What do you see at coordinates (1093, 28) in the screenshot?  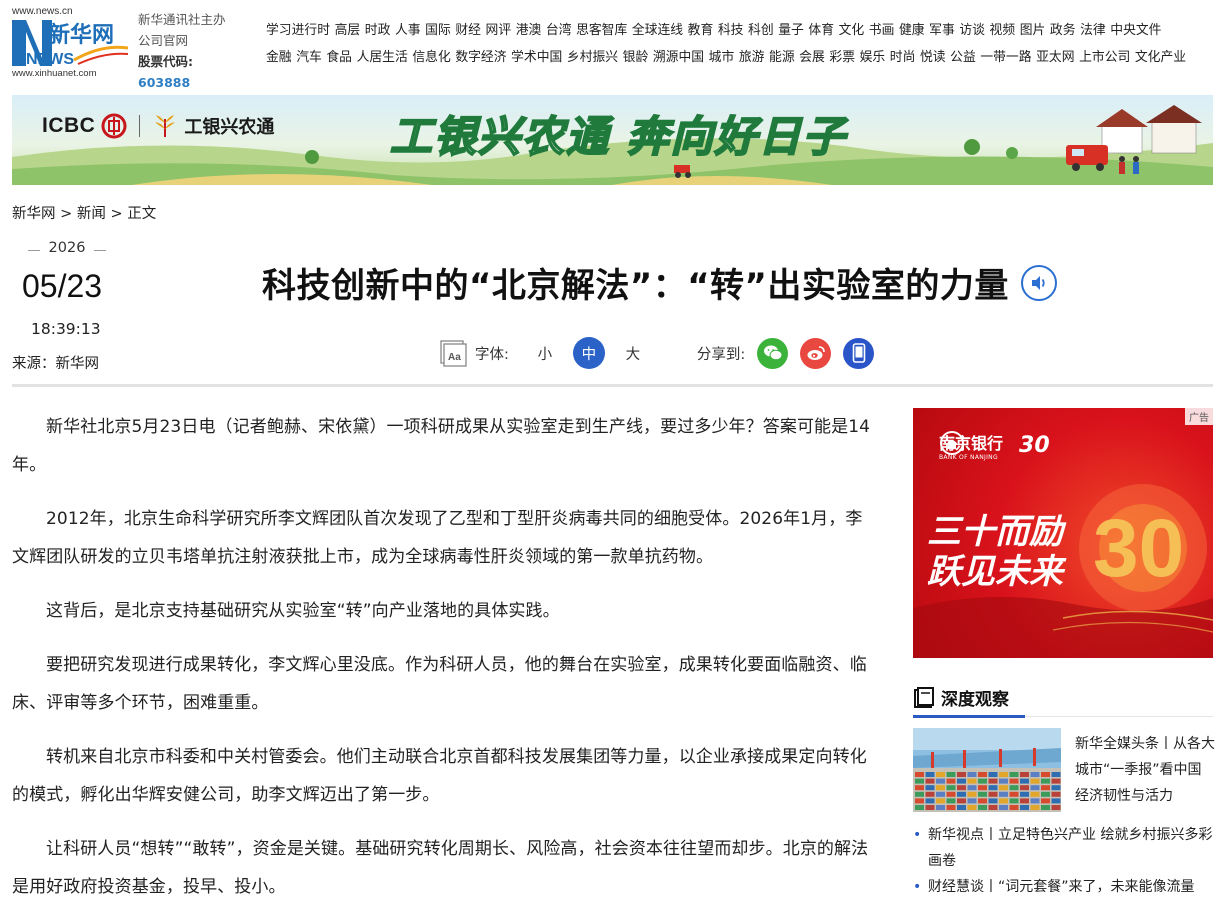 I see `nav-link: 法律` at bounding box center [1093, 28].